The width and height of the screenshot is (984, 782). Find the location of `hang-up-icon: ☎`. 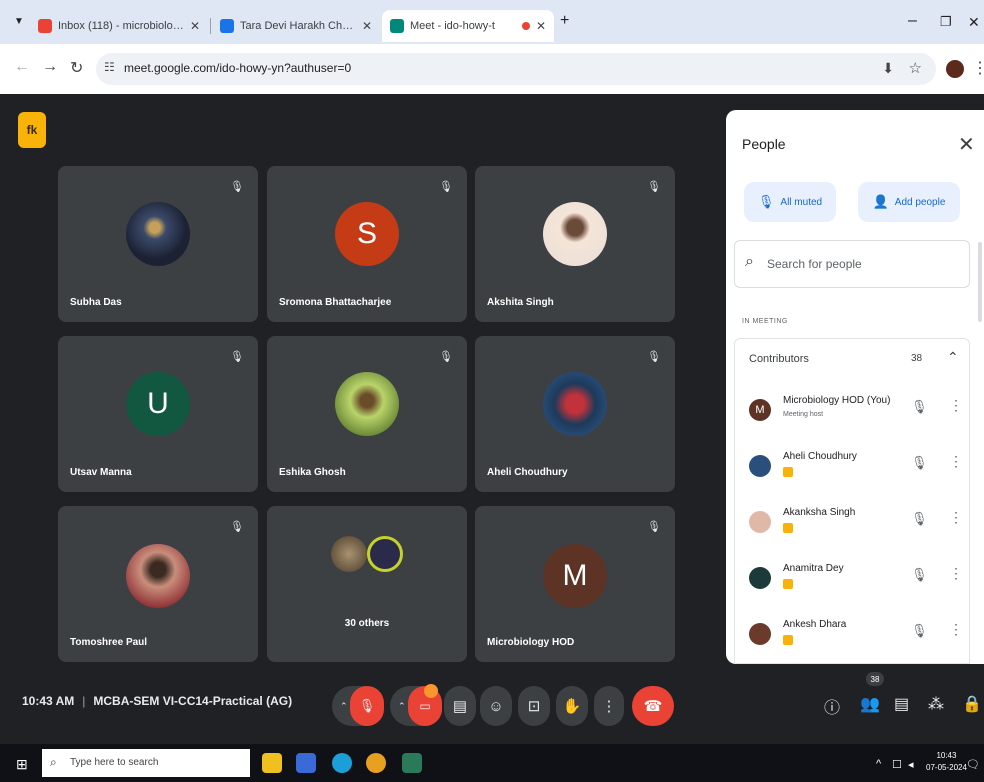

hang-up-icon: ☎ is located at coordinates (653, 706).